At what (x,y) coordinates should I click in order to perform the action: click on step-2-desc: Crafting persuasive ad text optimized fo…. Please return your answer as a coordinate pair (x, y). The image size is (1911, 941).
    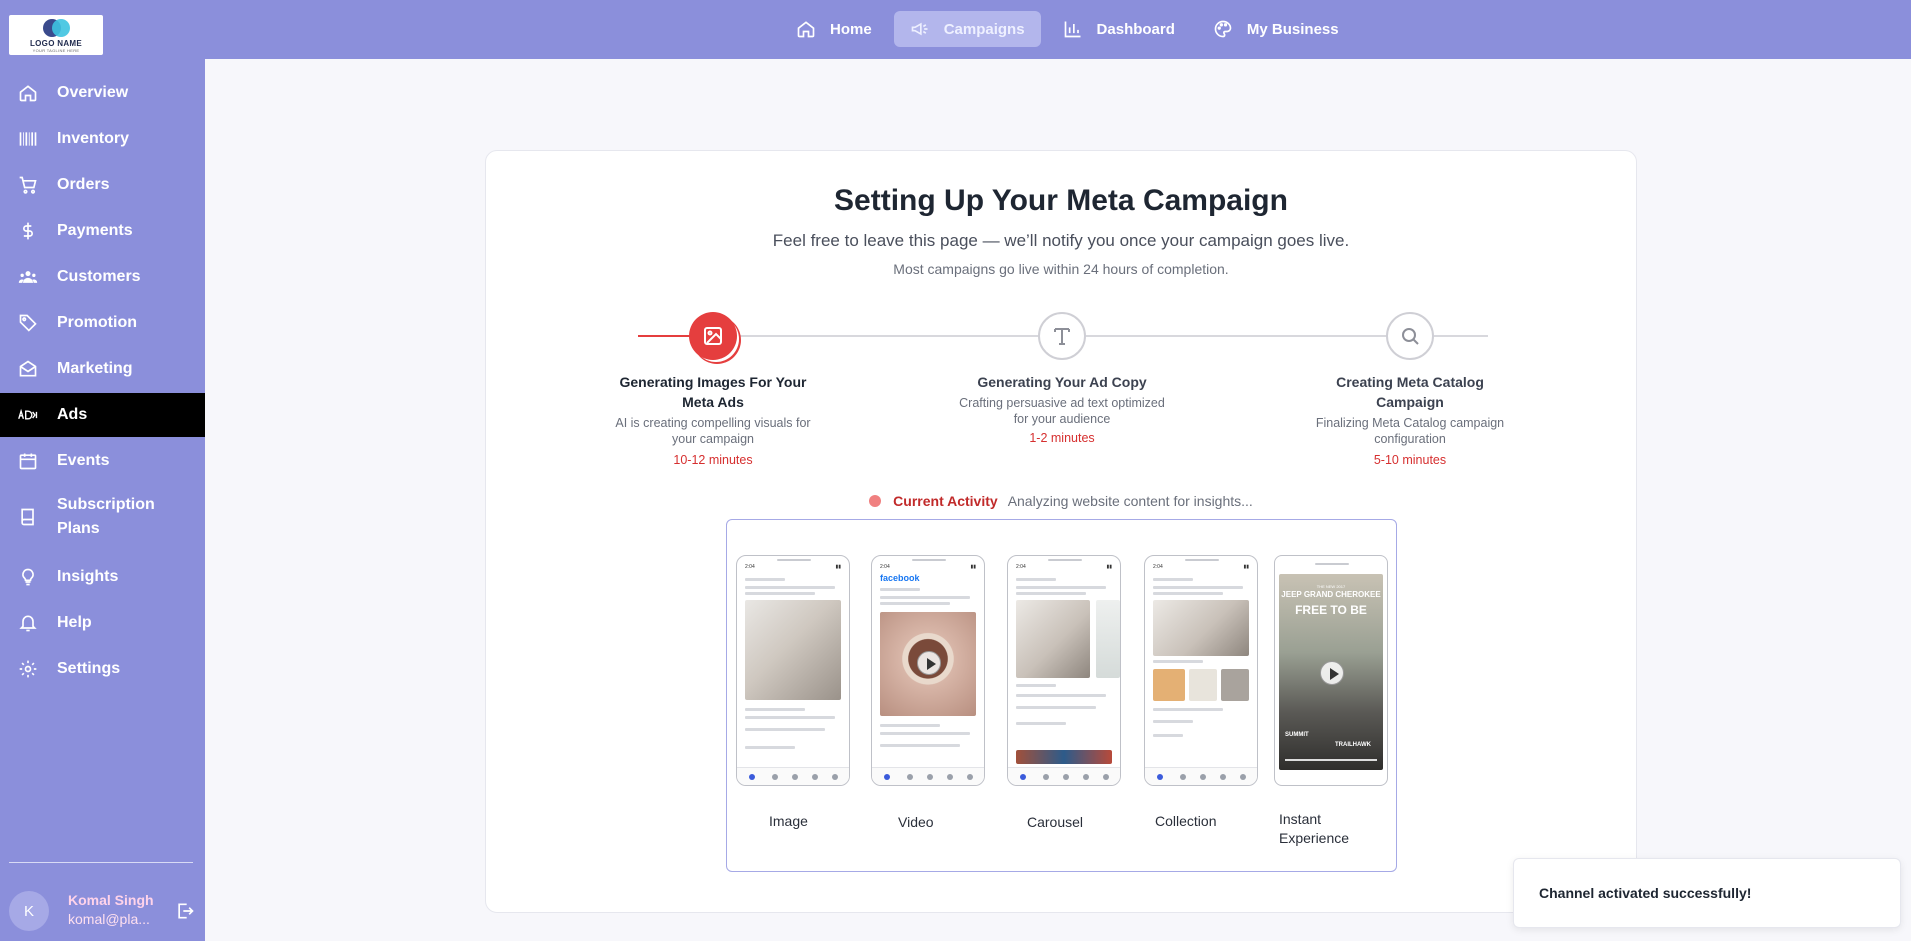
    Looking at the image, I should click on (1062, 411).